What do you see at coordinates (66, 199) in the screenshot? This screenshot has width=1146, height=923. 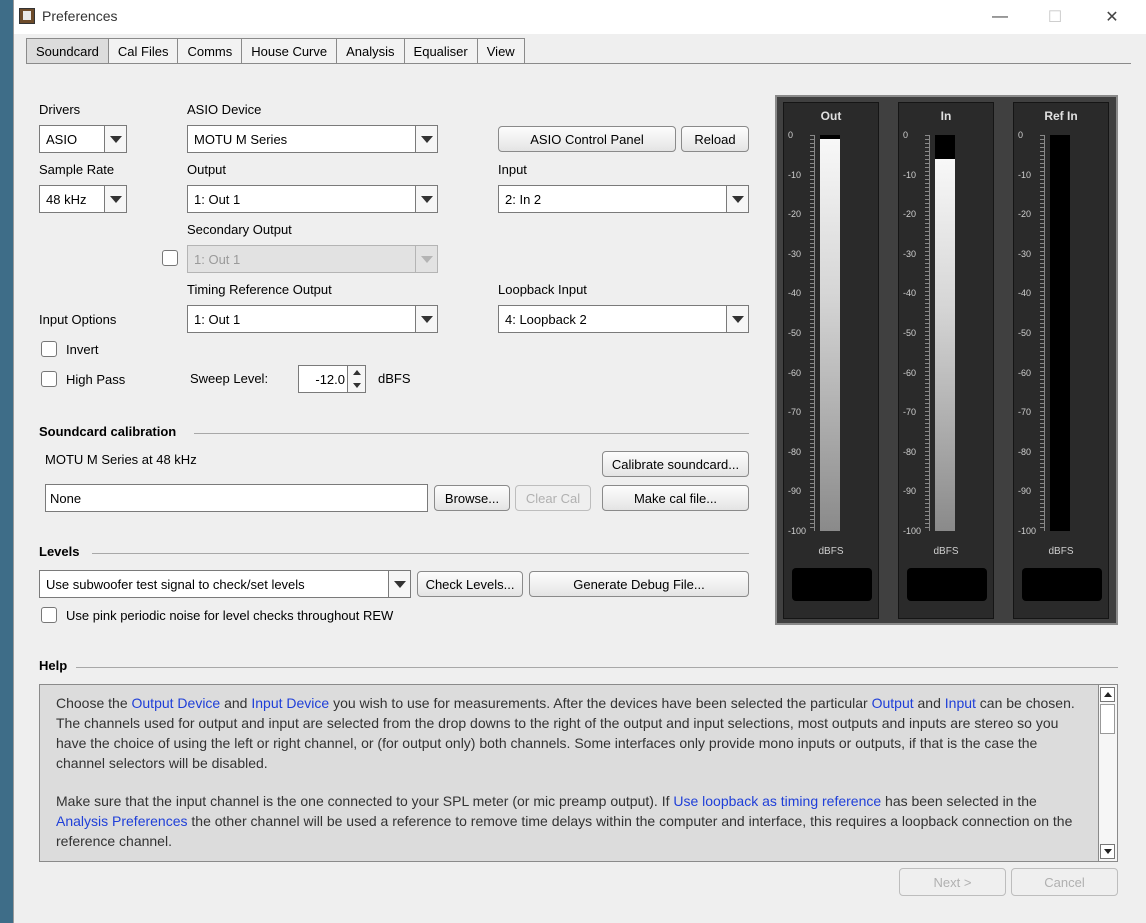 I see `sample-rate-value: 48 kHz` at bounding box center [66, 199].